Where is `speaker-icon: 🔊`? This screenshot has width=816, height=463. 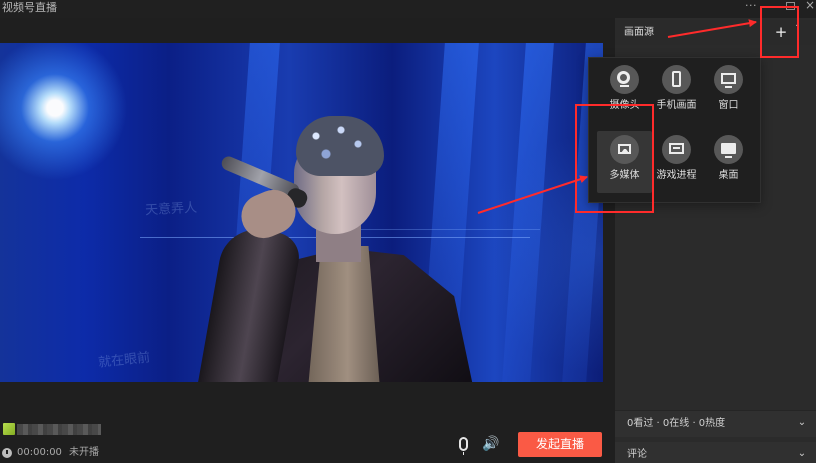
speaker-icon: 🔊 is located at coordinates (490, 444).